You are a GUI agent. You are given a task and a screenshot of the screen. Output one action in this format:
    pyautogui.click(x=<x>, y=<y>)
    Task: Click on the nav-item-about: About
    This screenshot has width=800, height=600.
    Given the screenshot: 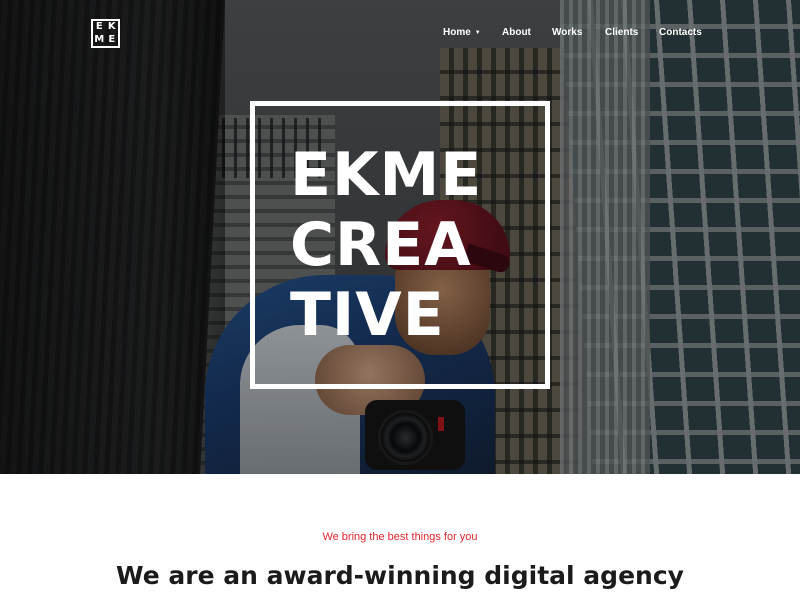 What is the action you would take?
    pyautogui.click(x=516, y=32)
    